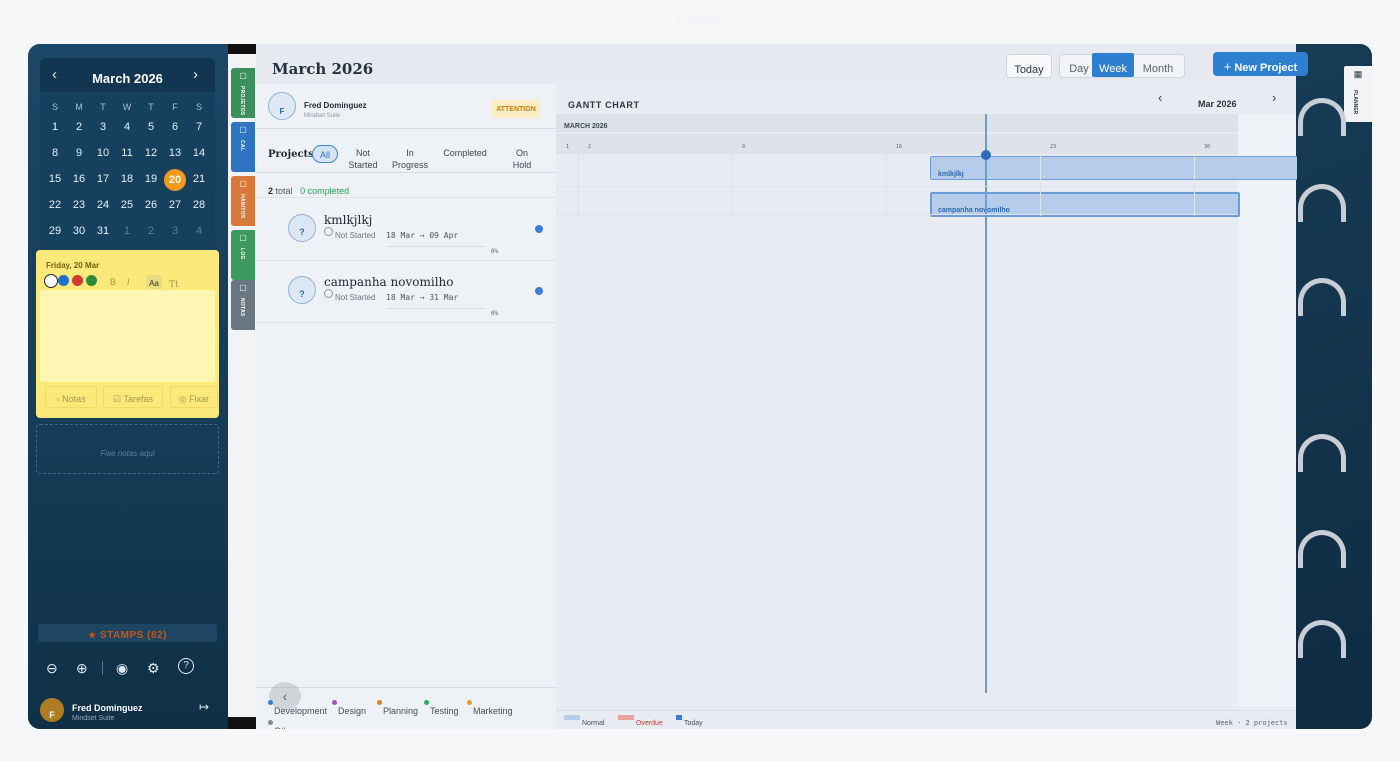  Describe the element at coordinates (586, 126) in the screenshot. I see `gantt-month-row-label: MARCH 2026` at that location.